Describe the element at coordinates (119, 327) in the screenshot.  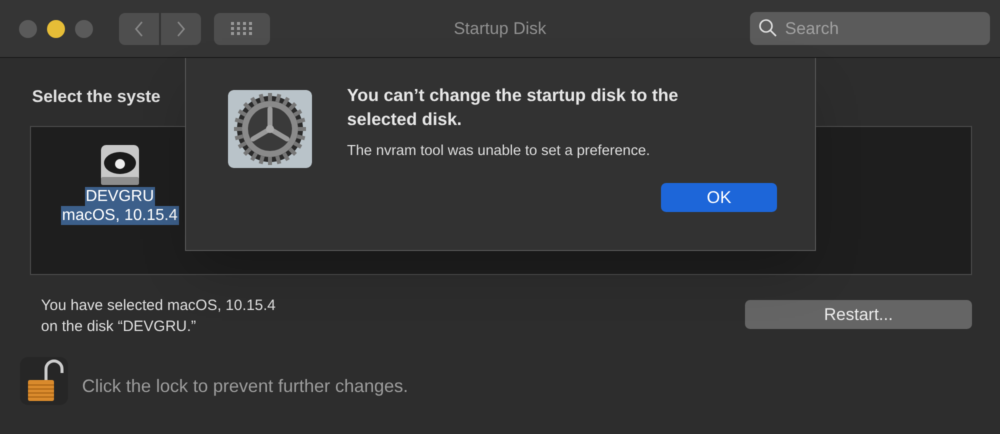
I see `selection-text: on the disk “DEVGRU.”` at that location.